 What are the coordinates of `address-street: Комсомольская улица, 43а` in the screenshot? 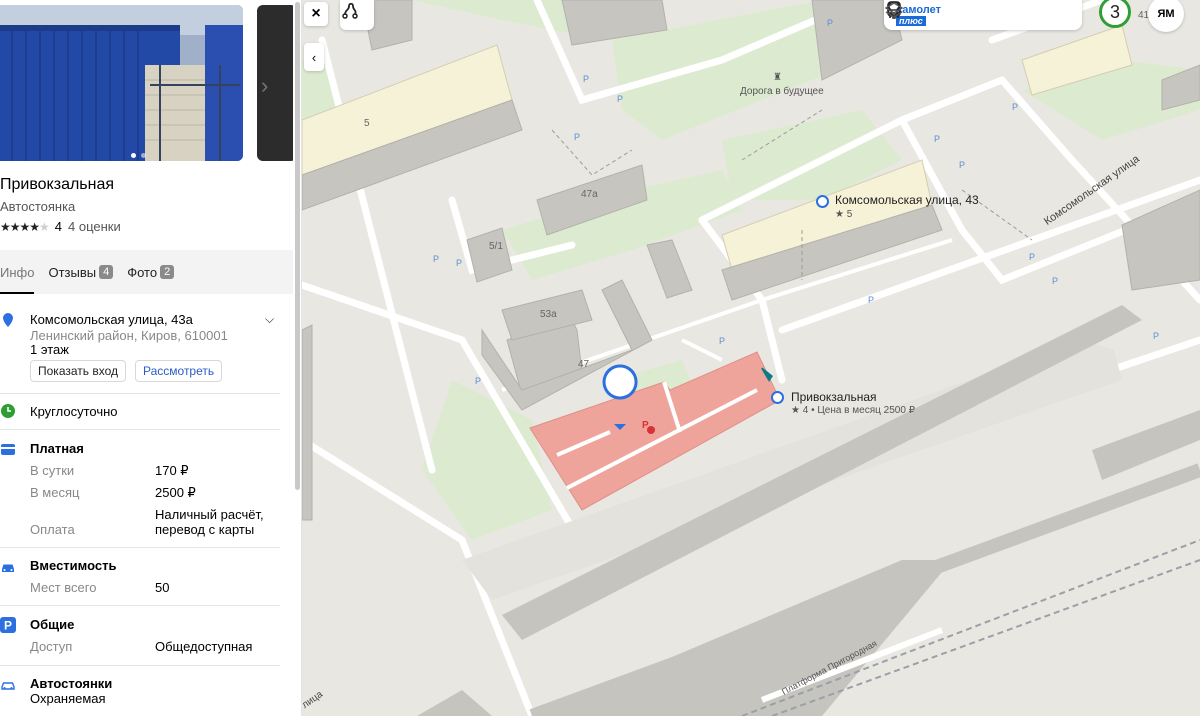 It's located at (111, 319).